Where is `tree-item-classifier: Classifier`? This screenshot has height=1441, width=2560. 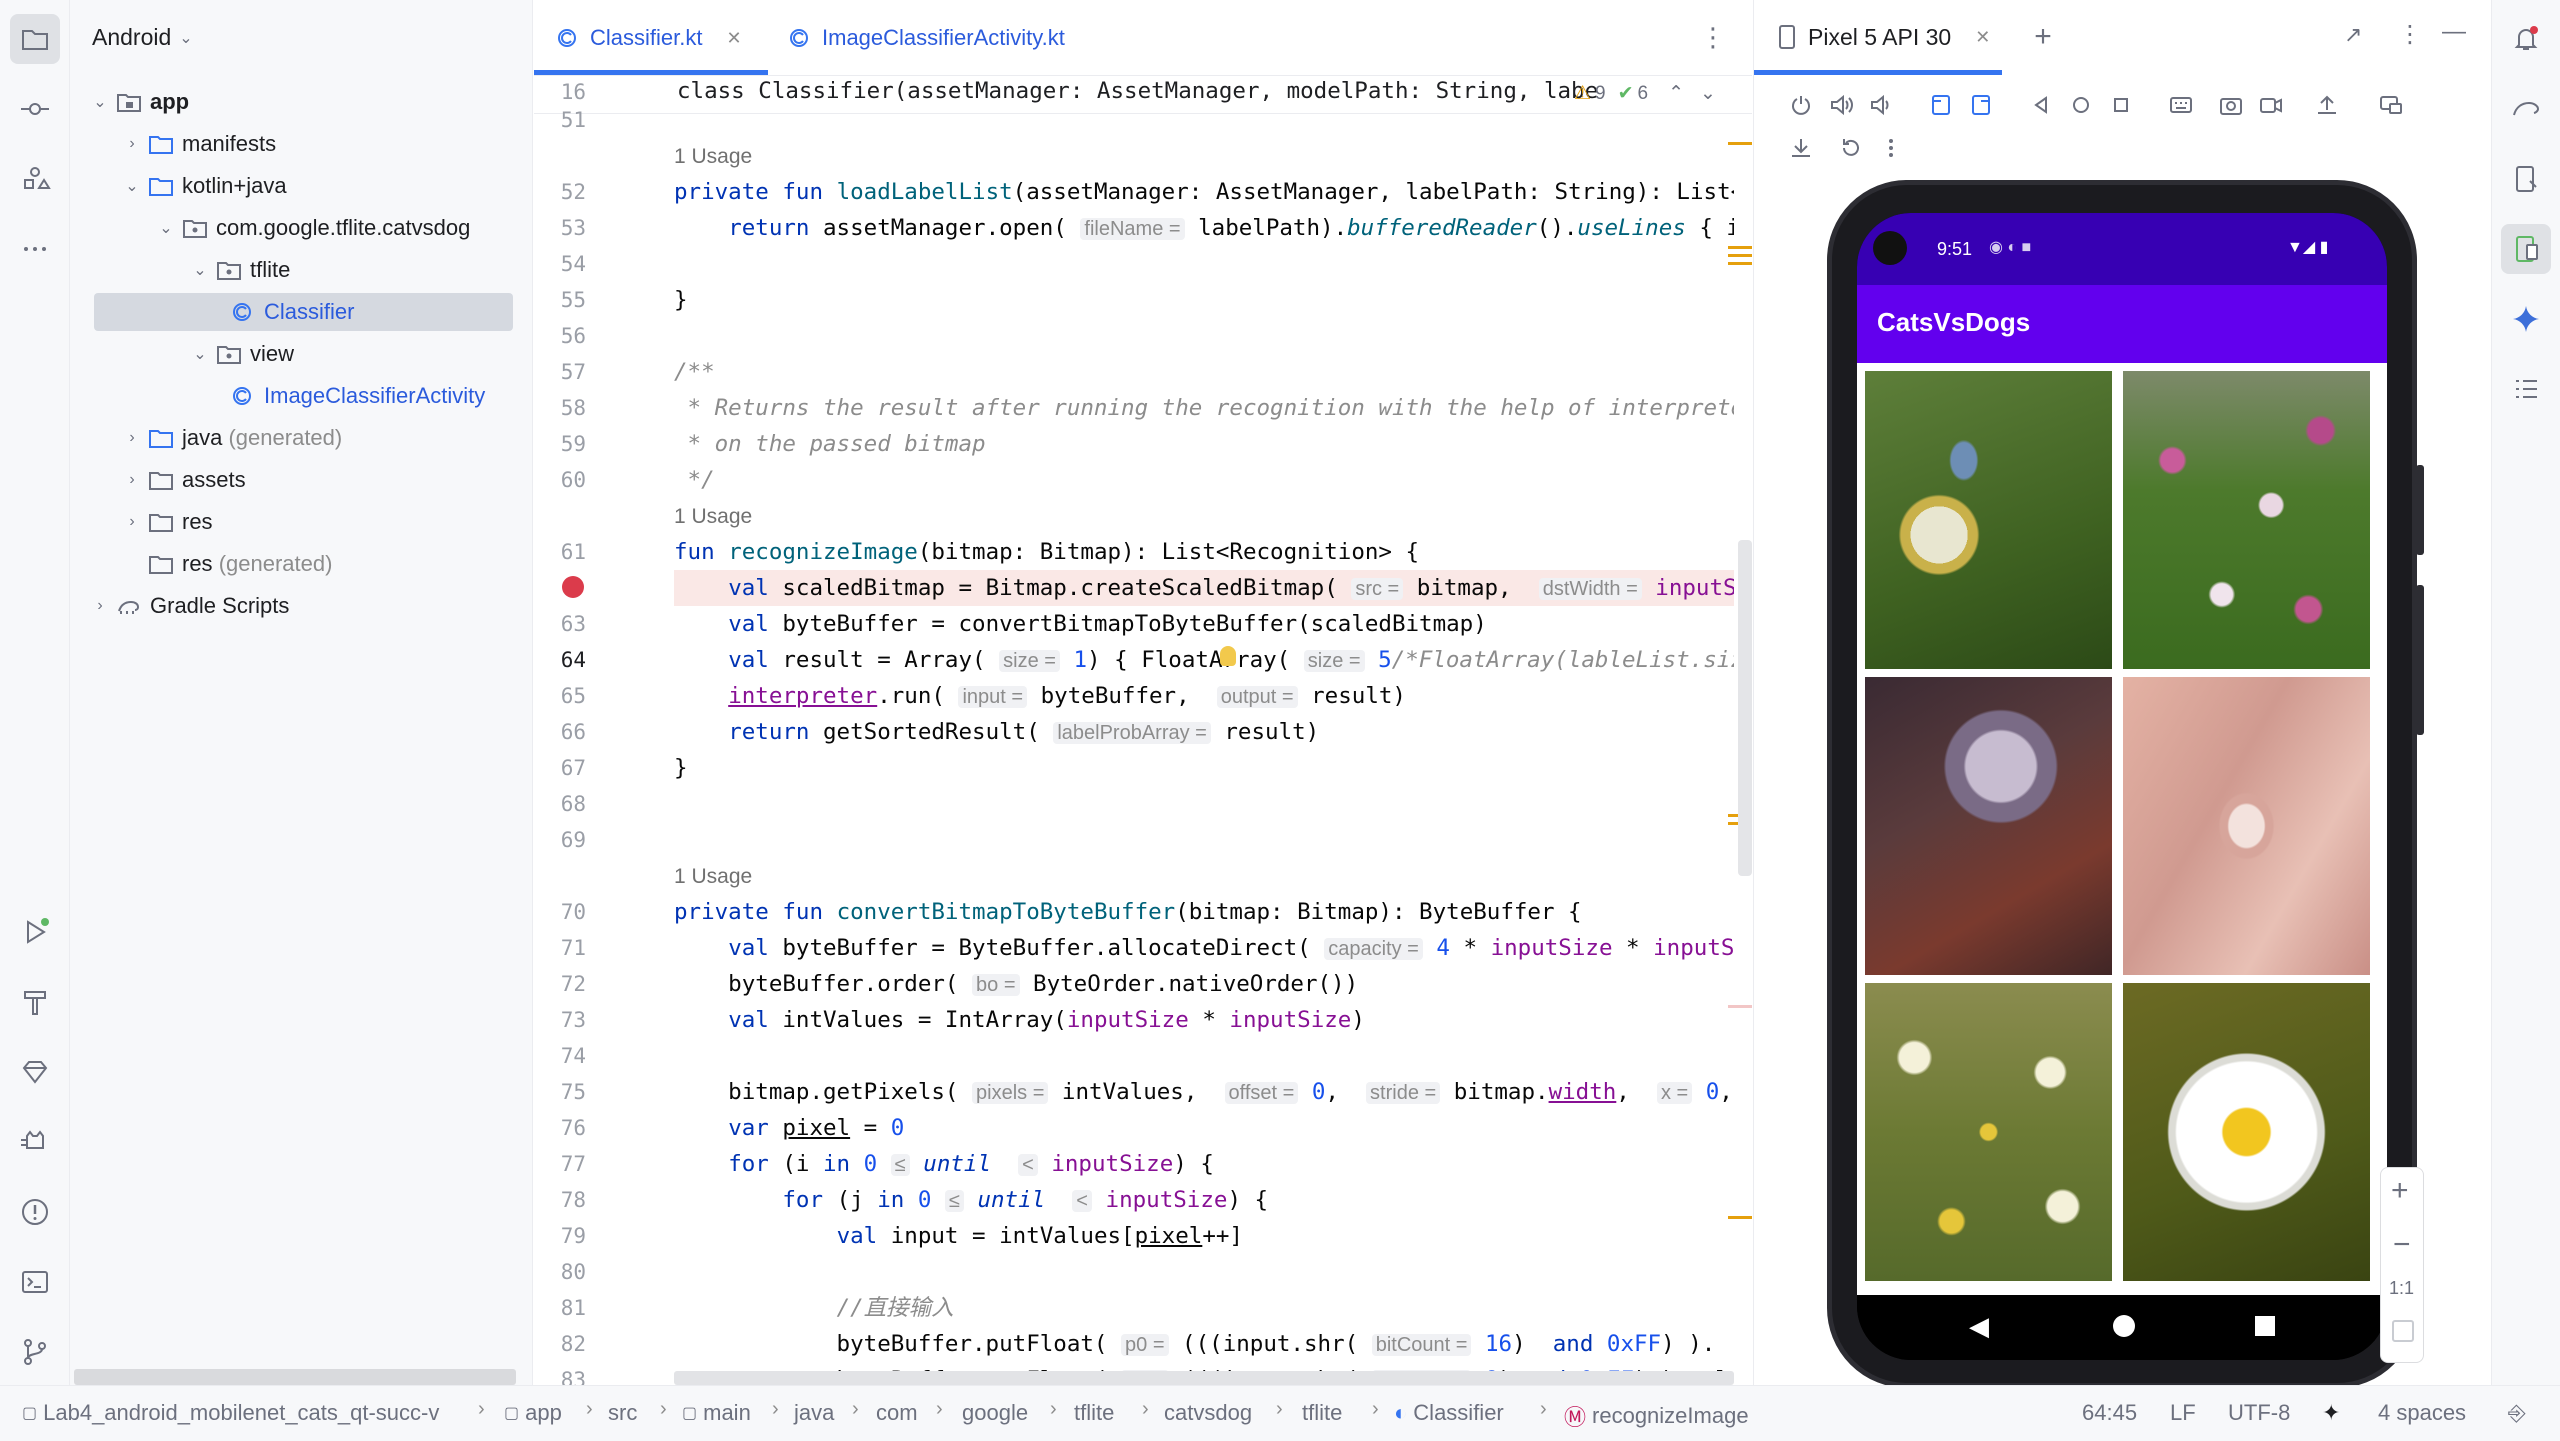 tree-item-classifier: Classifier is located at coordinates (303, 312).